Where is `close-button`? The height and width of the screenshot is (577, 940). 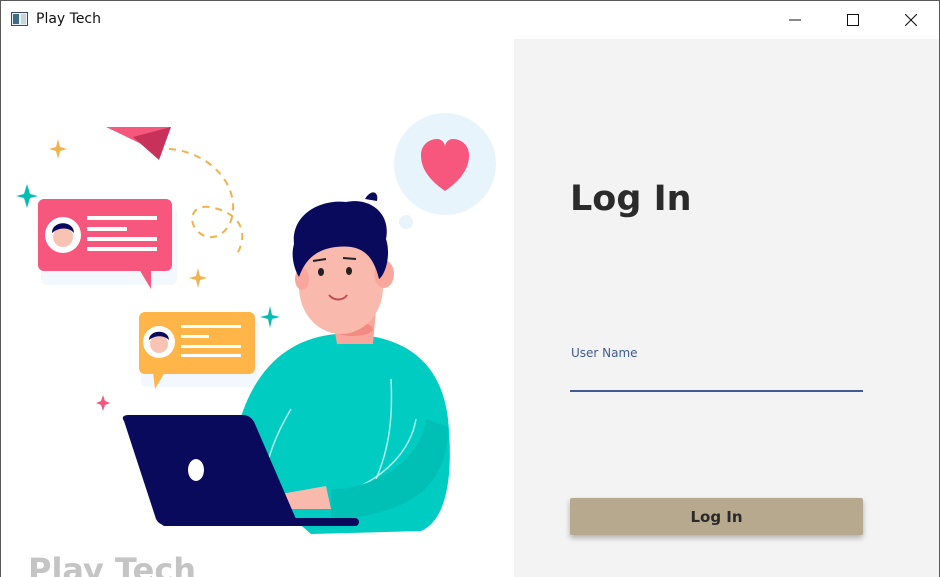
close-button is located at coordinates (910, 20).